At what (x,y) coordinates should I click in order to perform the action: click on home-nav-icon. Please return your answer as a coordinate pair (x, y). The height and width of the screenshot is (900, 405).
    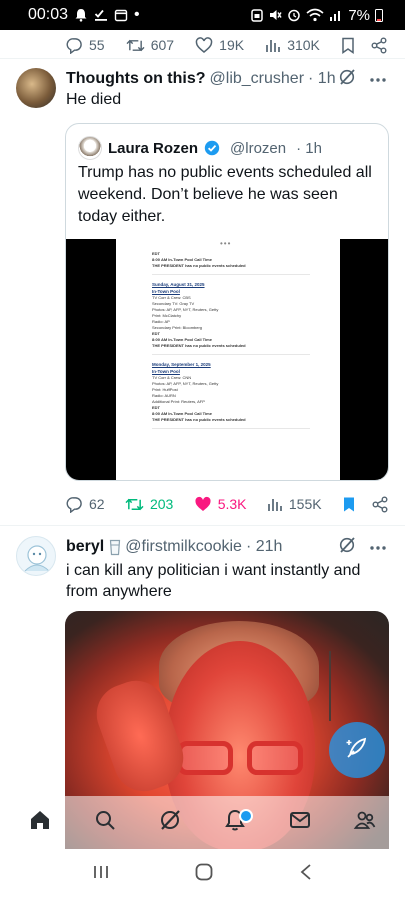
    Looking at the image, I should click on (204, 874).